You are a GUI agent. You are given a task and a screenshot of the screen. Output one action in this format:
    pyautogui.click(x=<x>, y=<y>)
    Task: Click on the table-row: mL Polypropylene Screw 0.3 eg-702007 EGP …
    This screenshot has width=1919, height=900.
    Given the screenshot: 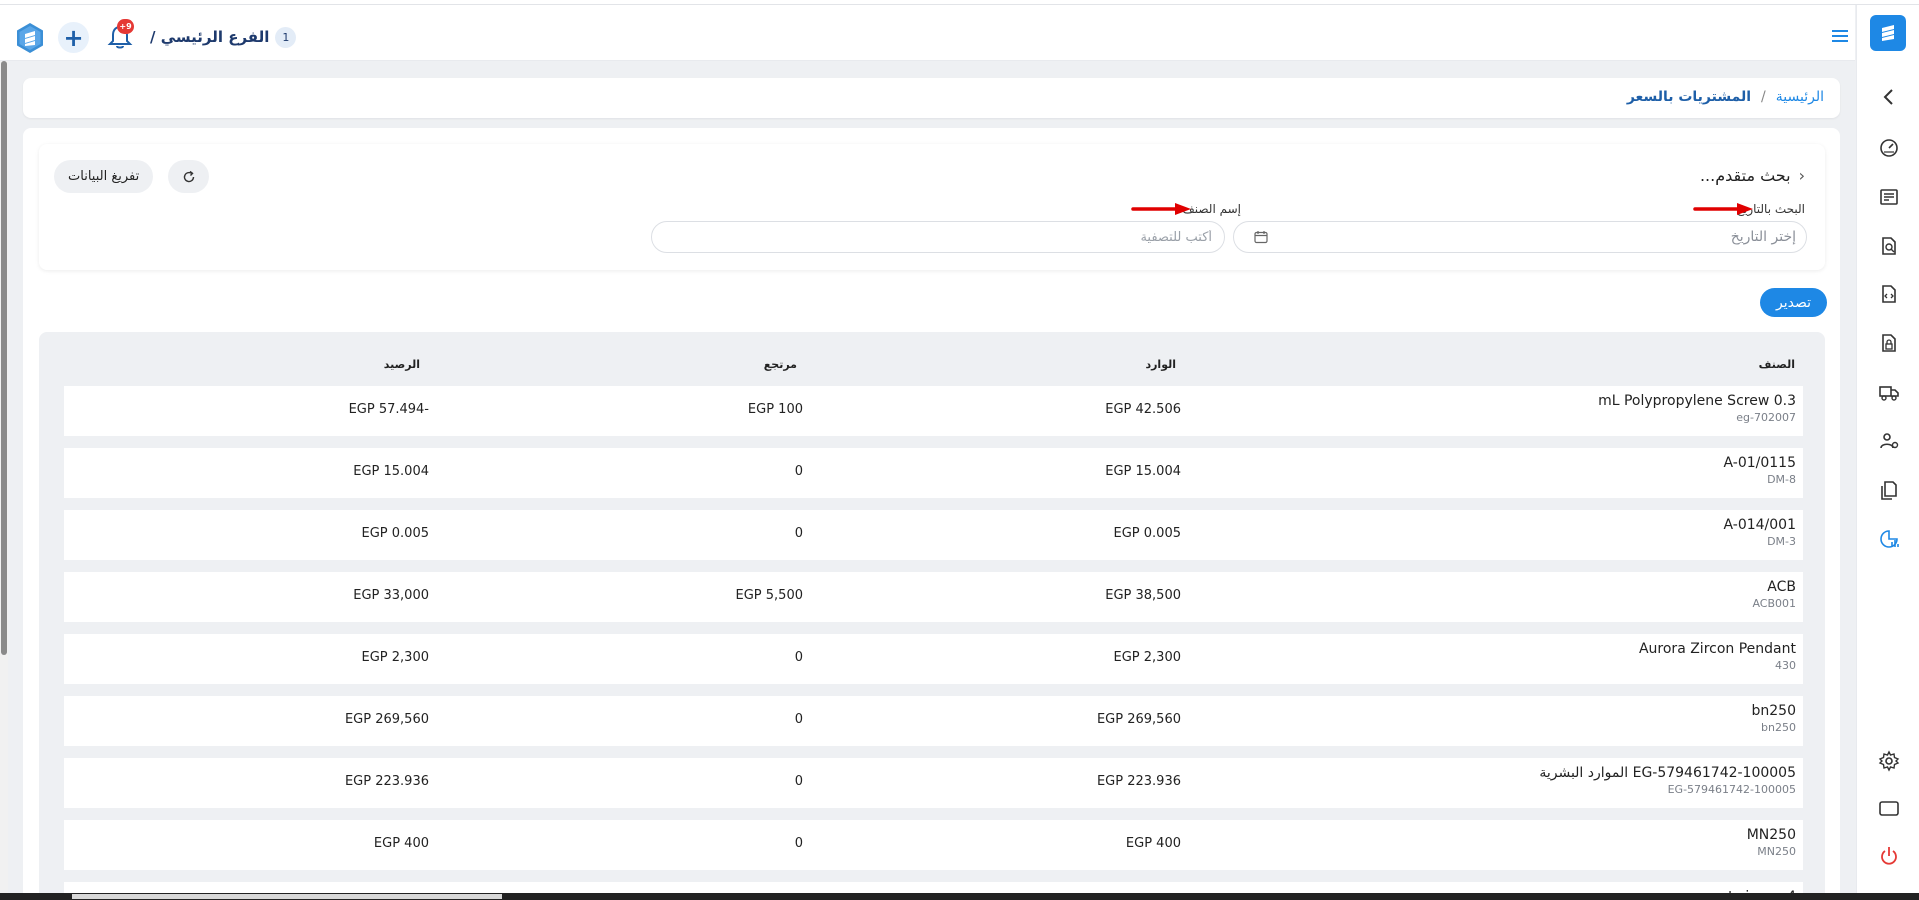 What is the action you would take?
    pyautogui.click(x=933, y=411)
    